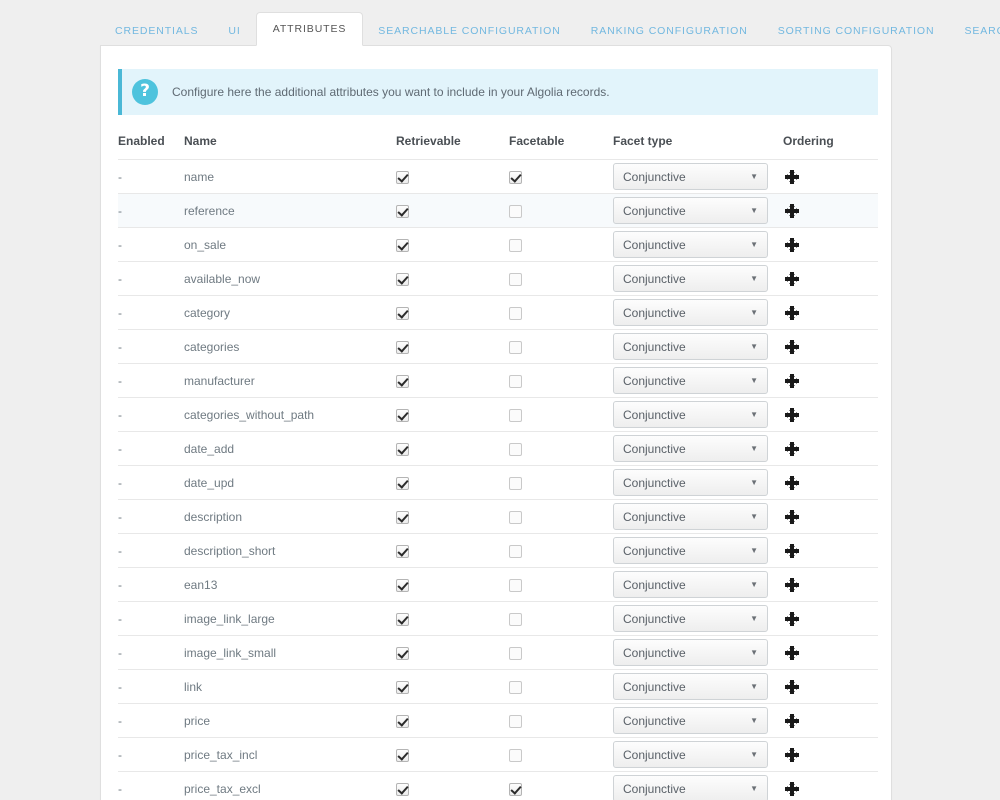 The width and height of the screenshot is (1000, 800). I want to click on table-row: - image_link_large Conjunctive ▼, so click(498, 618).